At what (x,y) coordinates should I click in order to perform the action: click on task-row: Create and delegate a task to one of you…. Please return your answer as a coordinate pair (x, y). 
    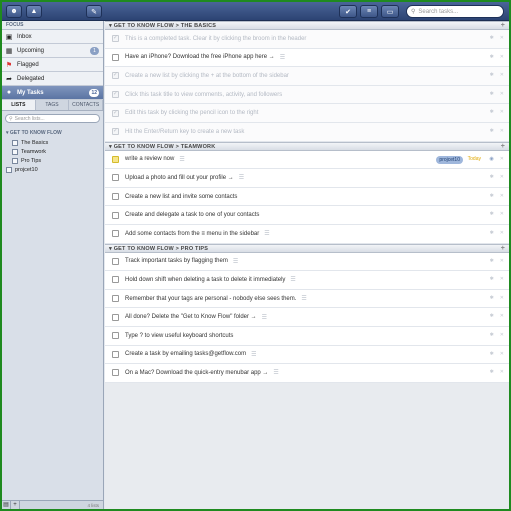
    Looking at the image, I should click on (307, 215).